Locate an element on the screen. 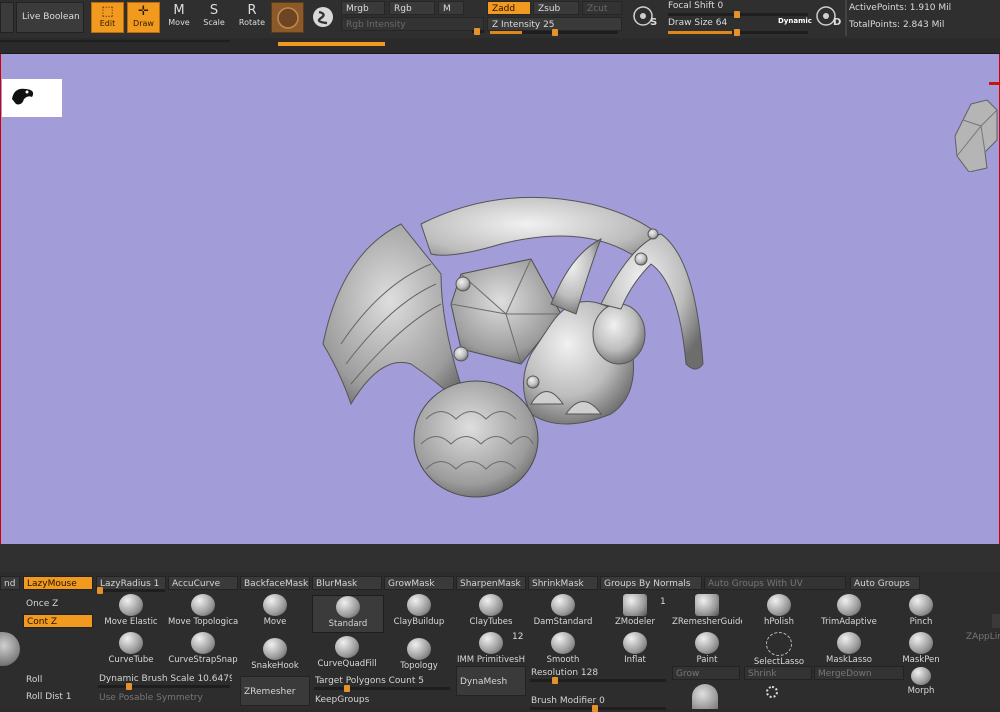 The image size is (1000, 712). brush-maskpen: MaskPen is located at coordinates (921, 650).